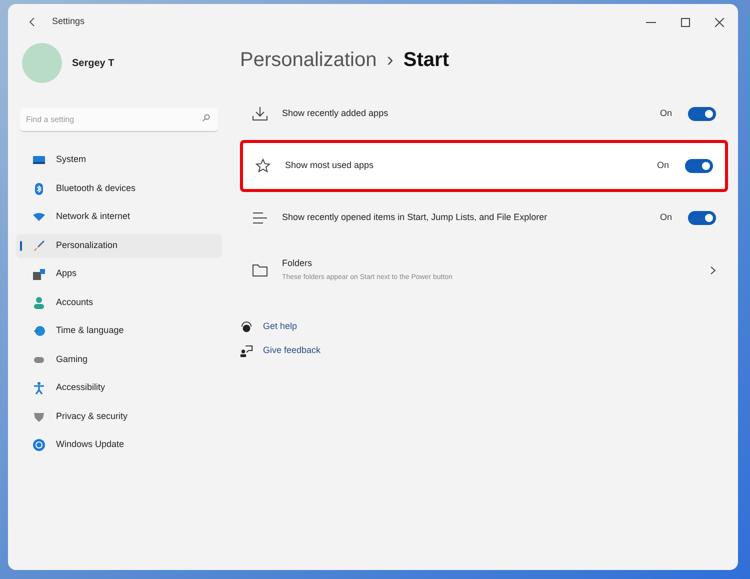 Image resolution: width=750 pixels, height=579 pixels. Describe the element at coordinates (119, 416) in the screenshot. I see `sidebar-item: Privacy & security` at that location.